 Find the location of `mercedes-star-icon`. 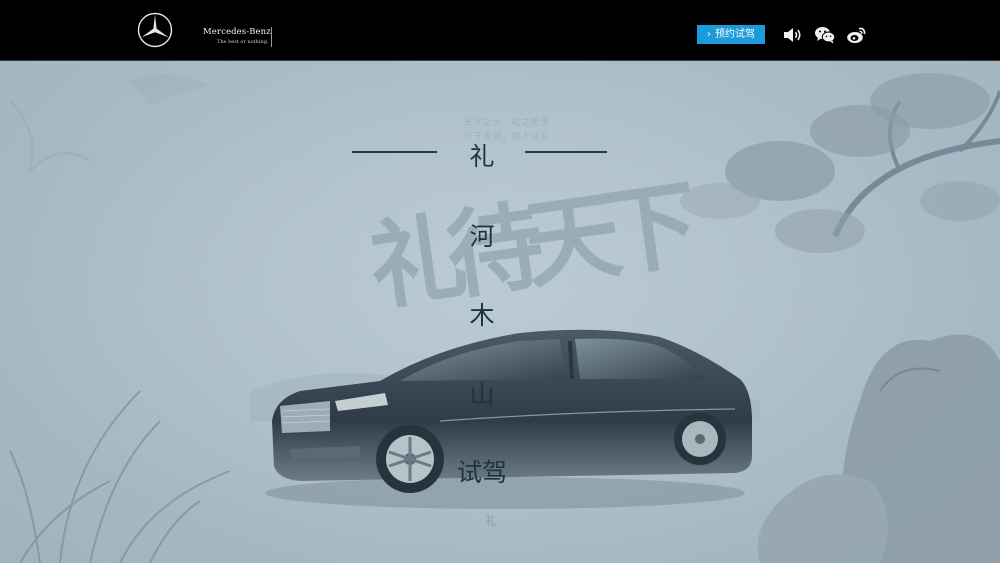

mercedes-star-icon is located at coordinates (155, 30).